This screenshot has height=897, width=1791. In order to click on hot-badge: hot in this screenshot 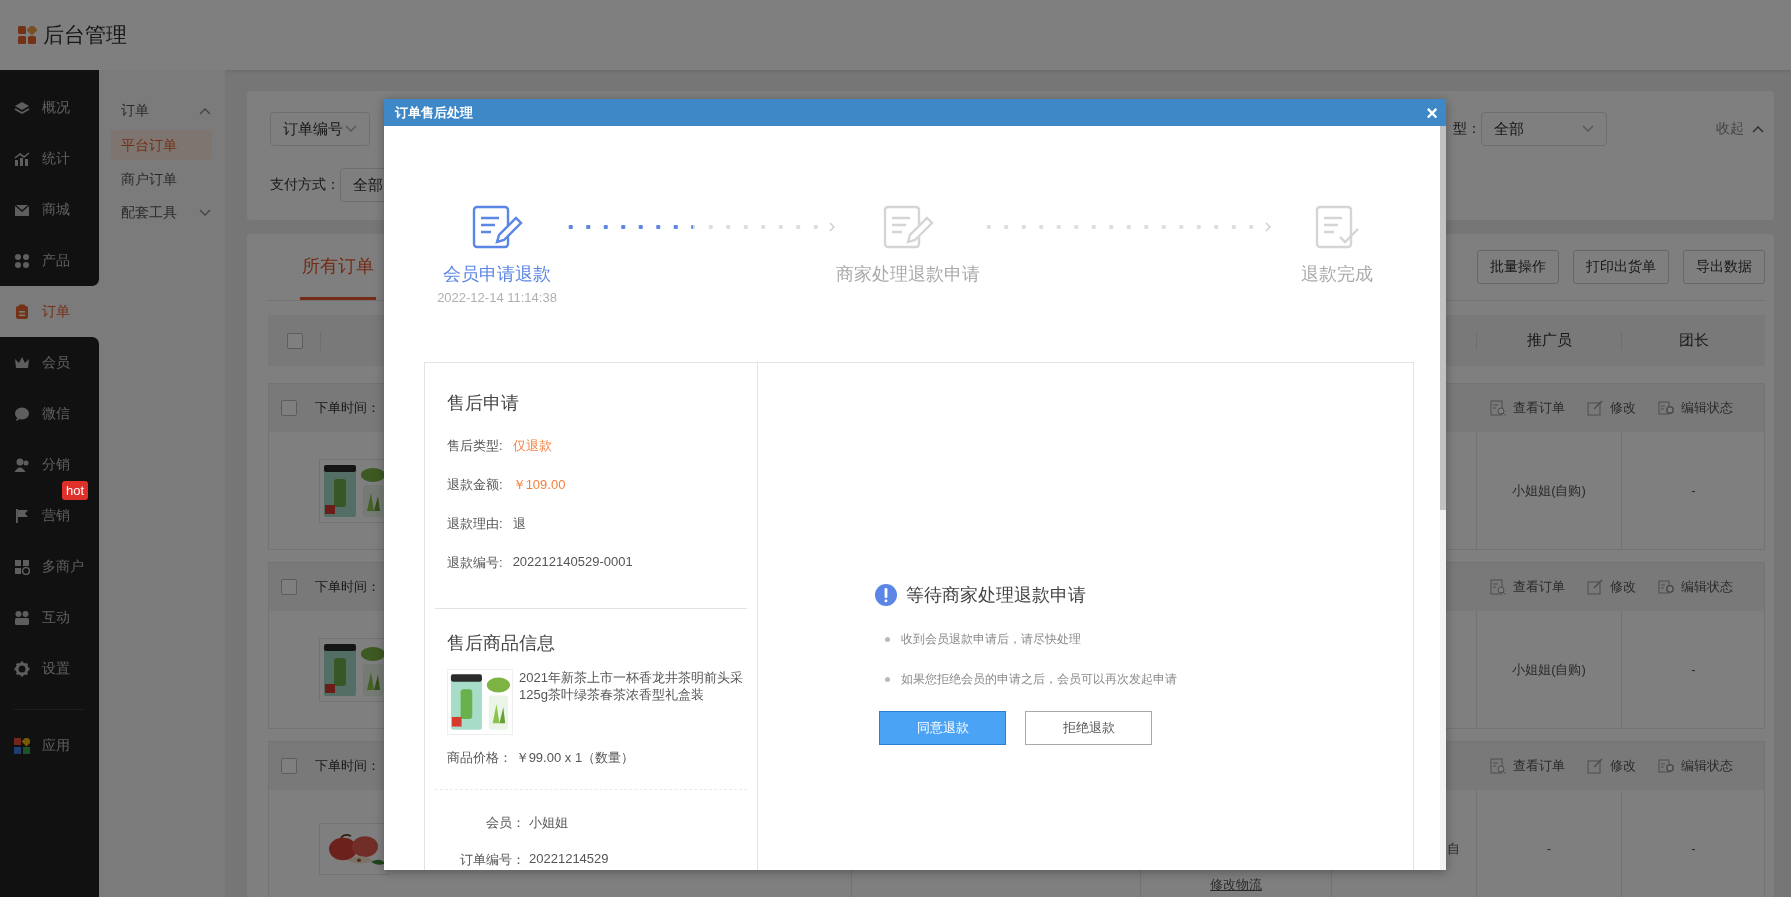, I will do `click(75, 490)`.